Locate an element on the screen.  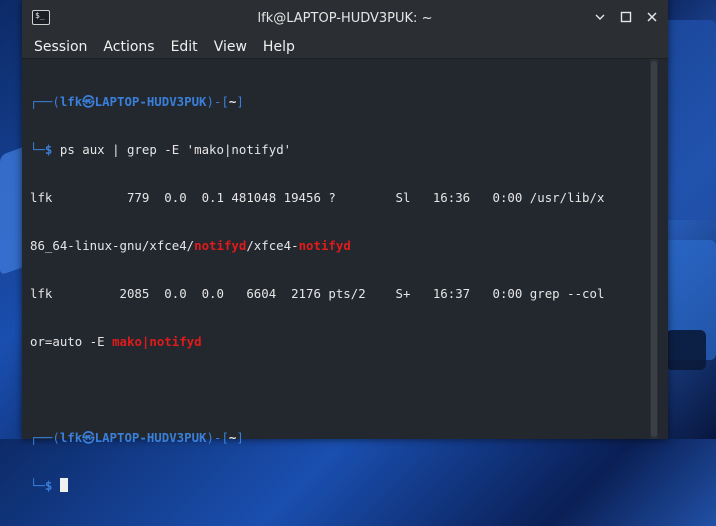
terminal-app-icon: $_ is located at coordinates (41, 17).